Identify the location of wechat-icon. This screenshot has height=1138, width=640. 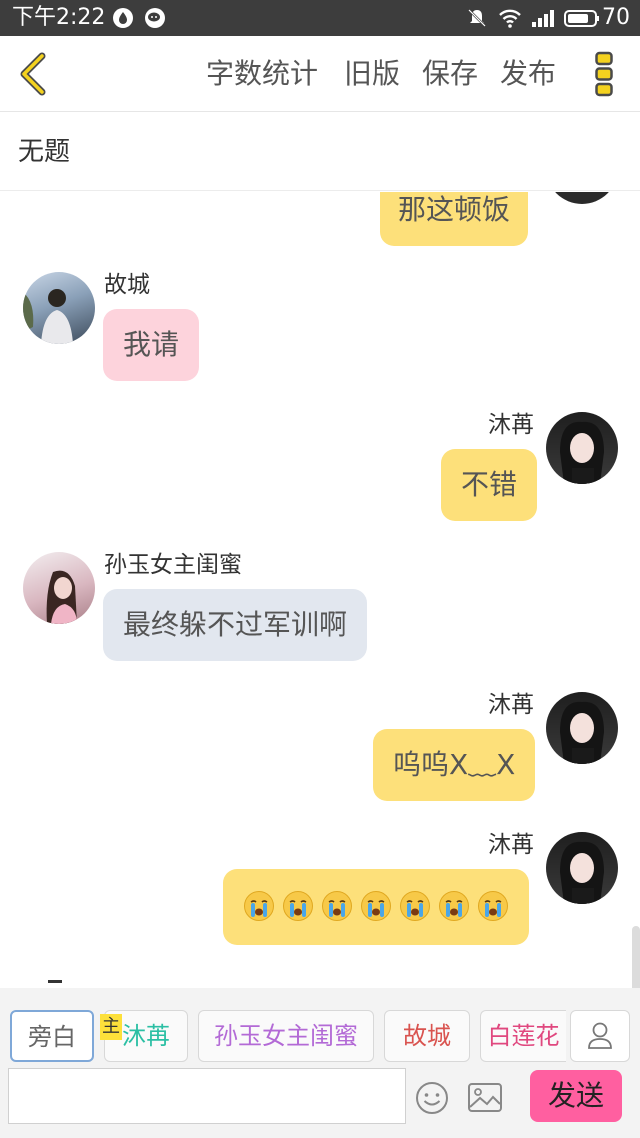
(155, 18).